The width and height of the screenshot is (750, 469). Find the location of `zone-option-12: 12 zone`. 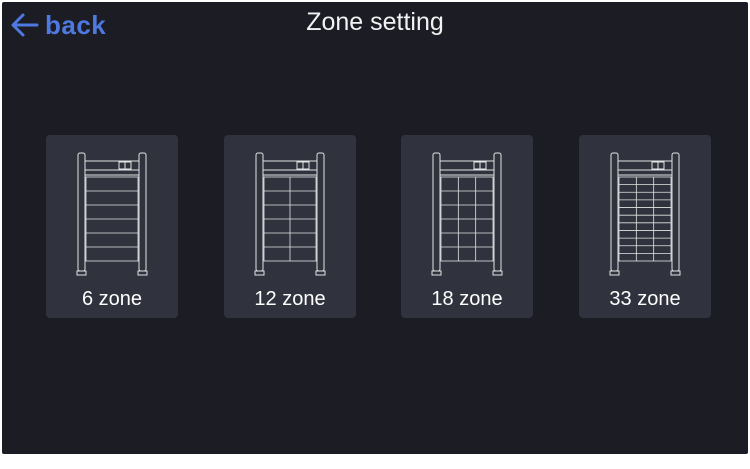

zone-option-12: 12 zone is located at coordinates (290, 226).